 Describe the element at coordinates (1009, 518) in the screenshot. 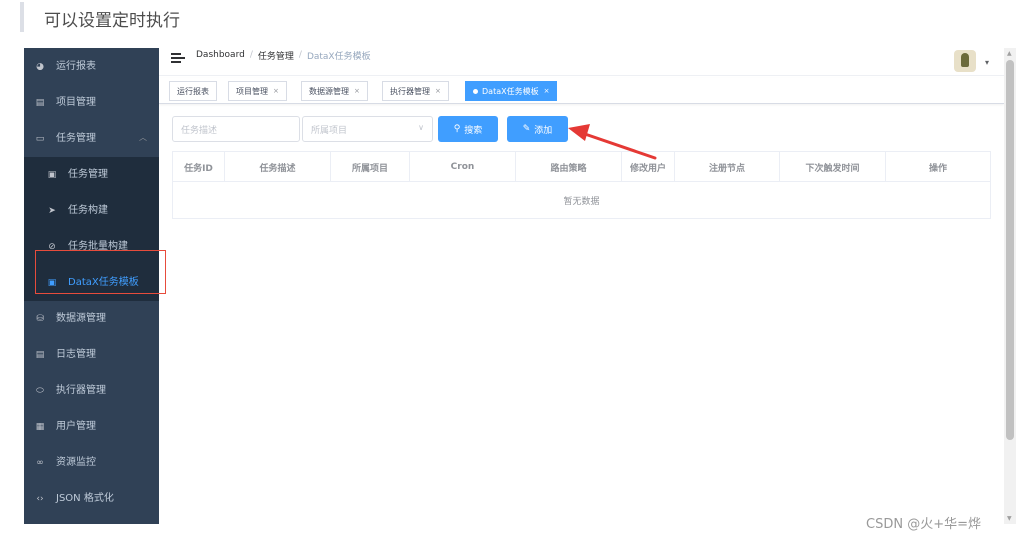

I see `scroll-down-icon: ▼` at that location.